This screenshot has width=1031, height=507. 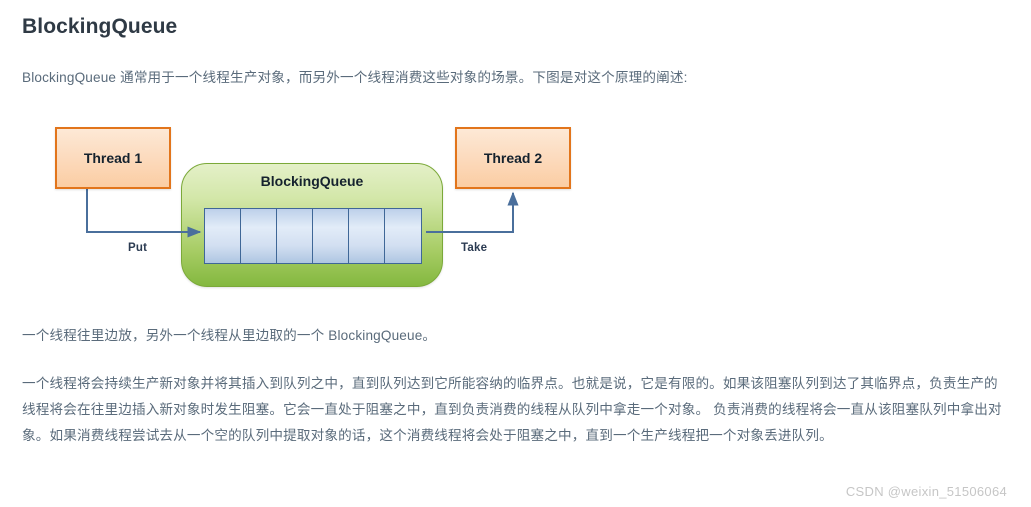 What do you see at coordinates (100, 26) in the screenshot?
I see `page-title: BlockingQueue` at bounding box center [100, 26].